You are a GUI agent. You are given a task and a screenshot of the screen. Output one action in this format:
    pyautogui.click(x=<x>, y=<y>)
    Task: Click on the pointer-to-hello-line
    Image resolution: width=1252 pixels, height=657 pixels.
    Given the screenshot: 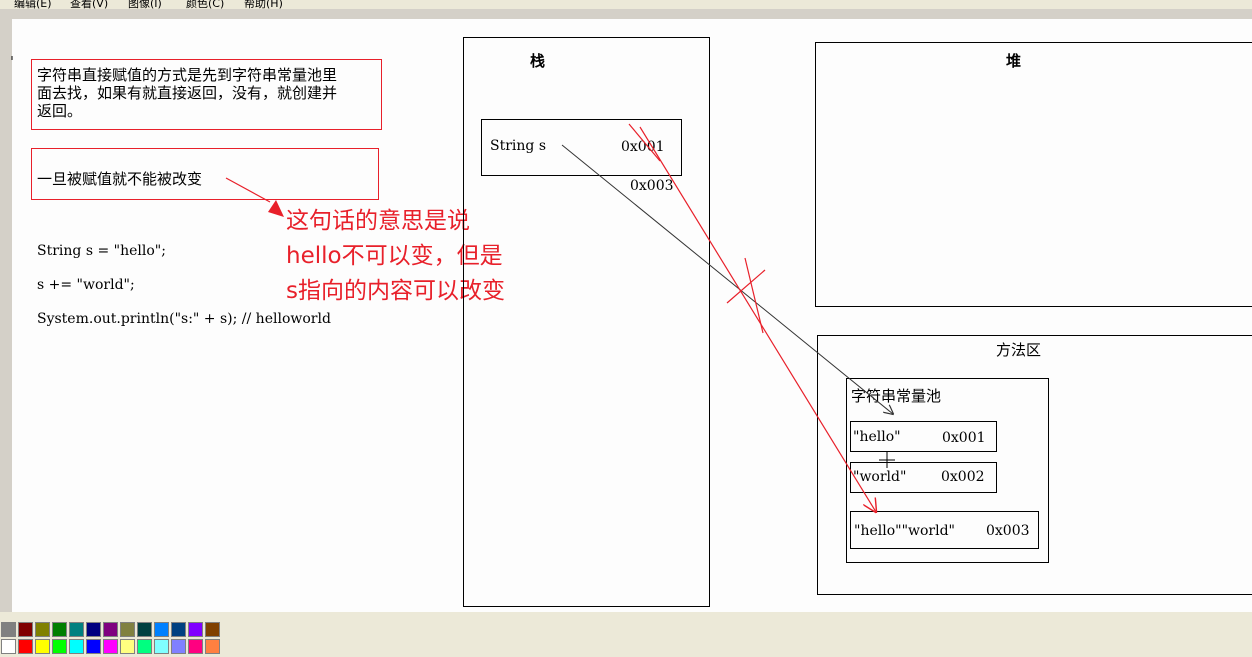 What is the action you would take?
    pyautogui.click(x=727, y=279)
    